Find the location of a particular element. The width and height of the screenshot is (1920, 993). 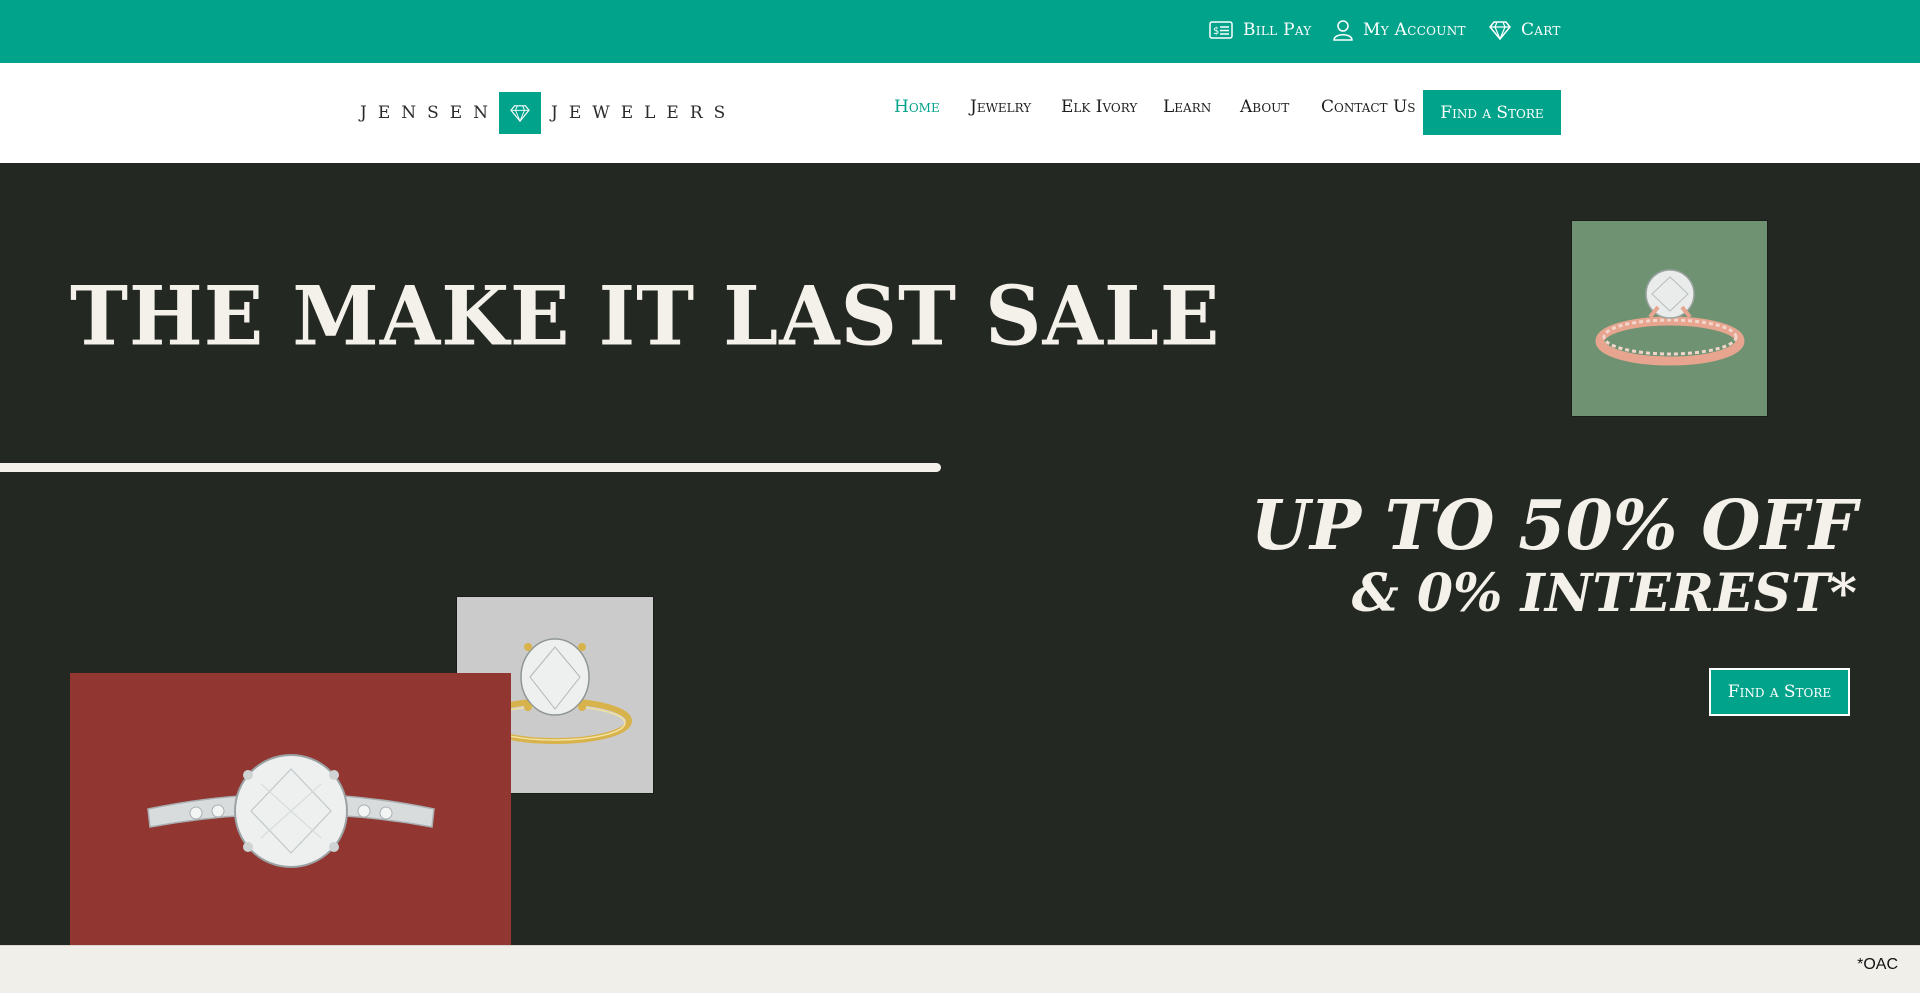

utility-bar: $ Bill Pay My Account Cart is located at coordinates (960, 31).